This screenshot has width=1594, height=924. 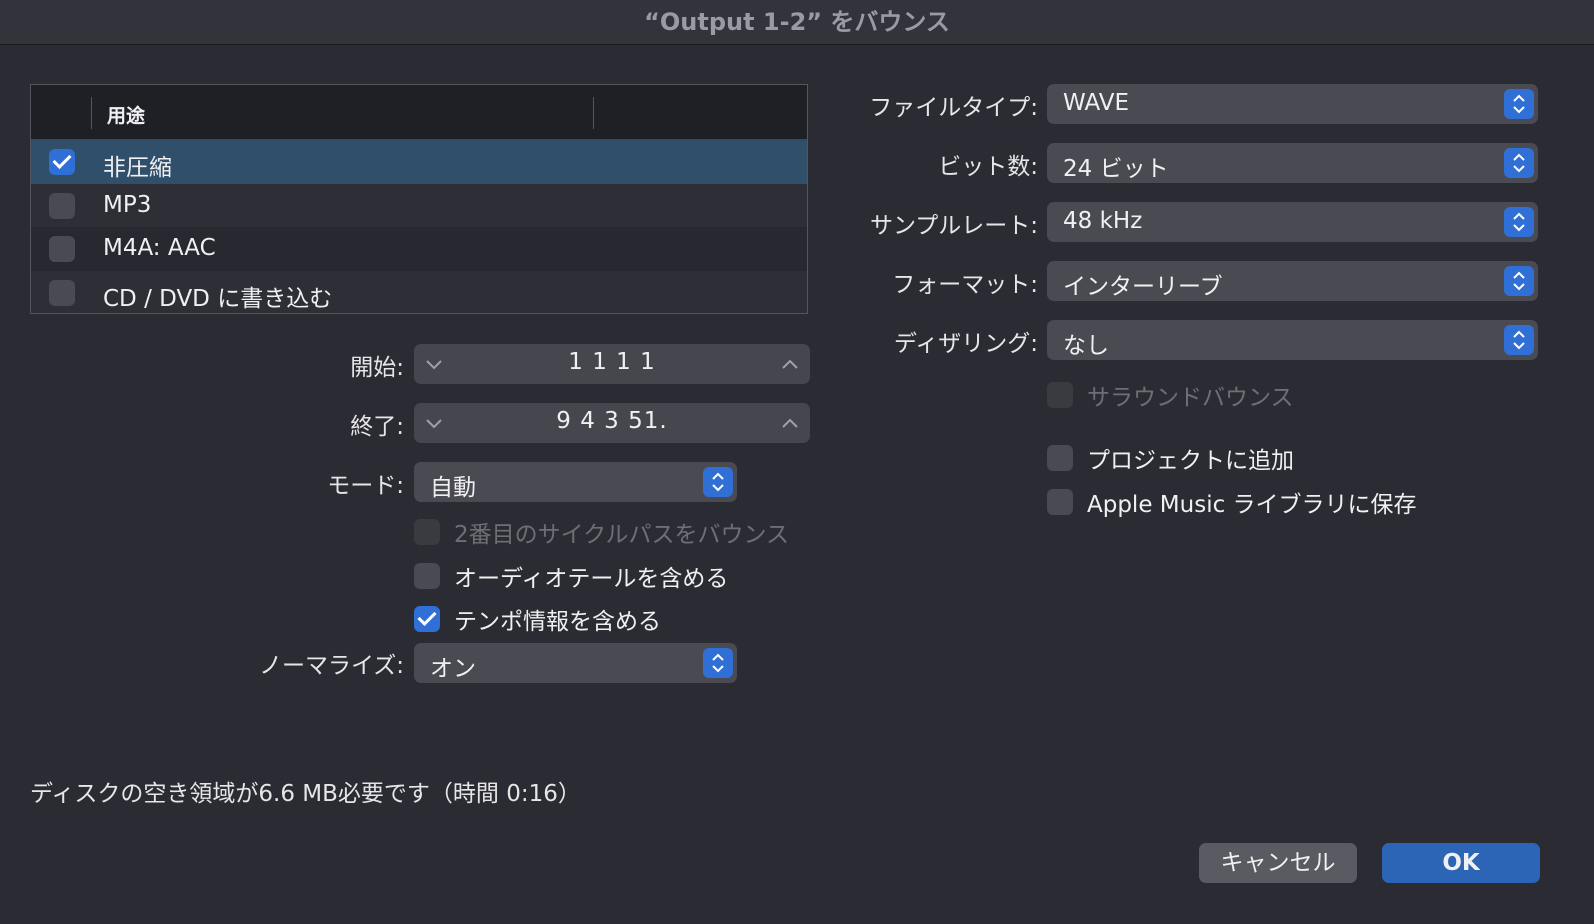 I want to click on sample-rate-popup: 48 kHz, so click(x=1292, y=222).